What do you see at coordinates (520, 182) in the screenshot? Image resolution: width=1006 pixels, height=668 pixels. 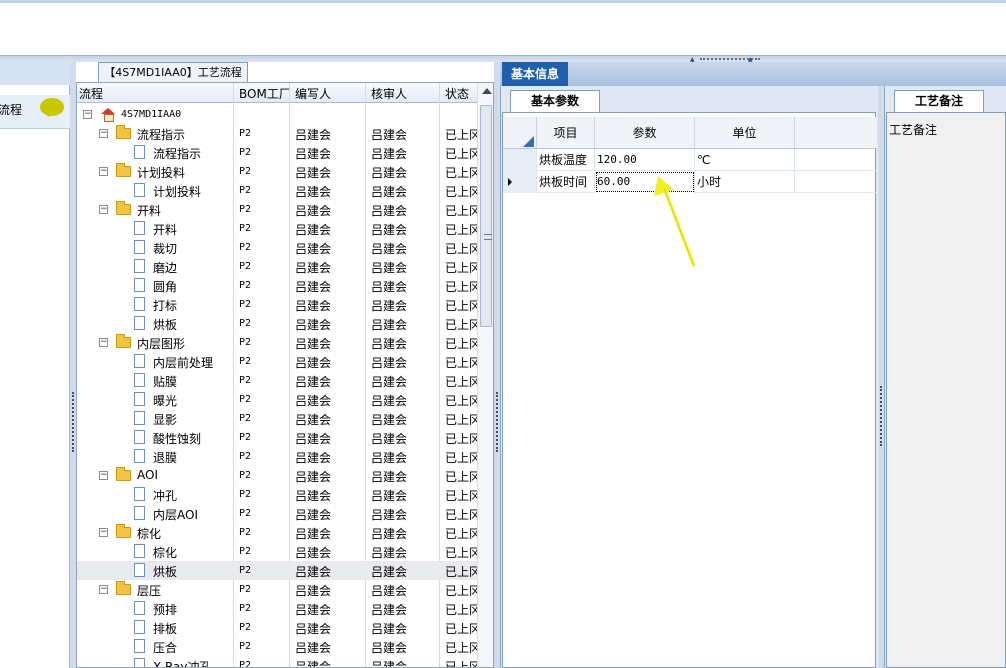 I see `current-row-indicator-icon` at bounding box center [520, 182].